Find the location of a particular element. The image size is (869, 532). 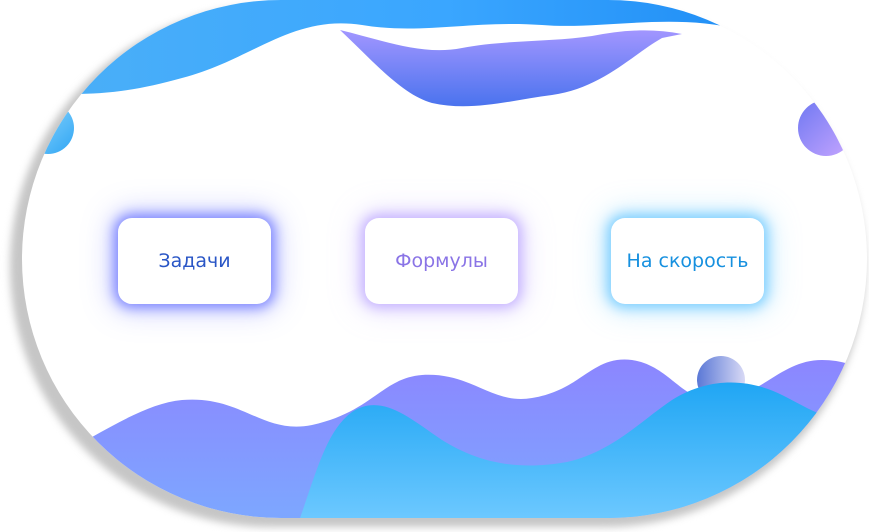

speed-button-label: На скорость is located at coordinates (687, 261).